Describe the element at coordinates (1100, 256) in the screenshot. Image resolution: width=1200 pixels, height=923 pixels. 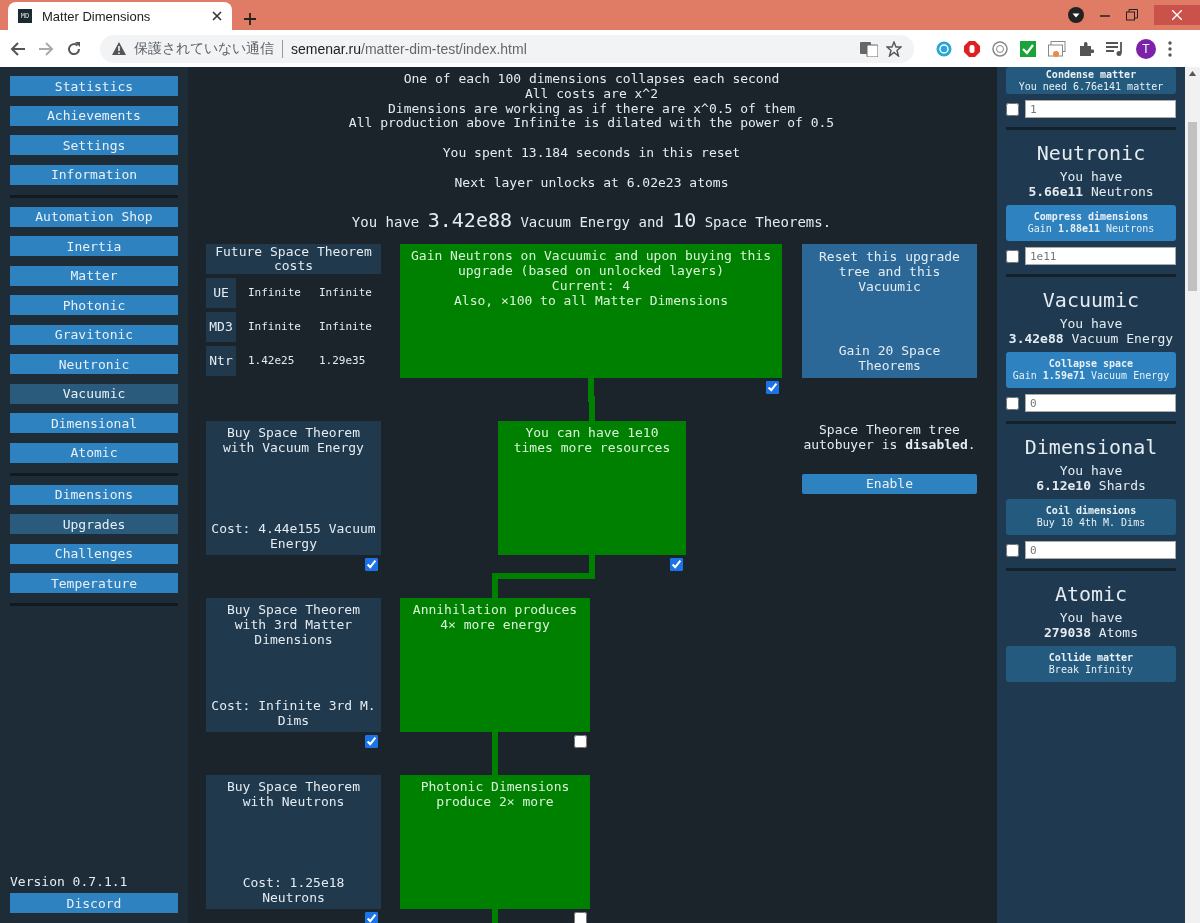
I see `amount-field: 1e11` at that location.